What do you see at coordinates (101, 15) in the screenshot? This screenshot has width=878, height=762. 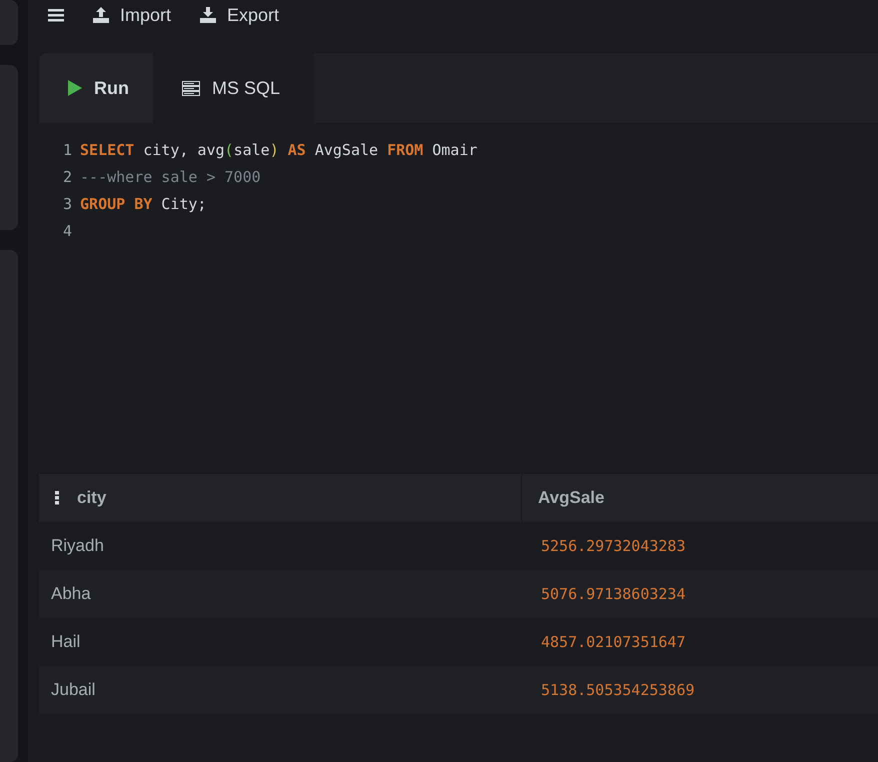 I see `upload-icon` at bounding box center [101, 15].